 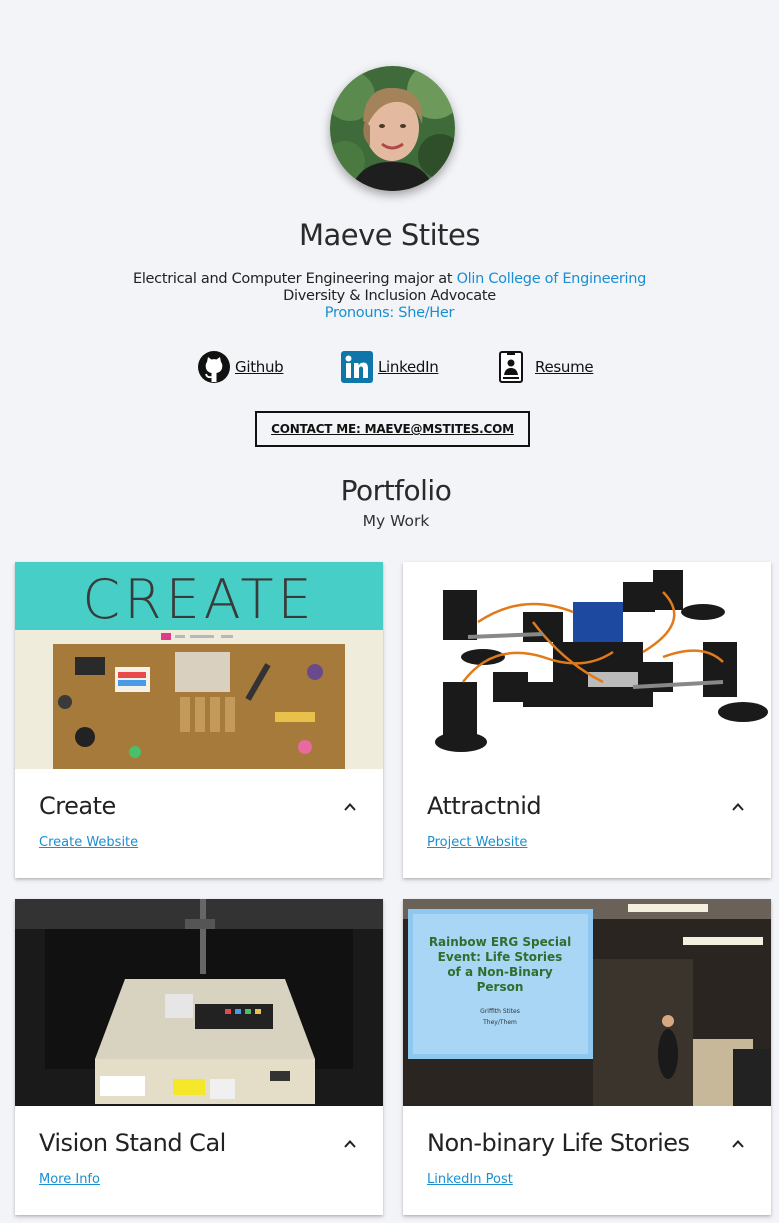 I want to click on card-title: Vision Stand Cal, so click(x=132, y=1143).